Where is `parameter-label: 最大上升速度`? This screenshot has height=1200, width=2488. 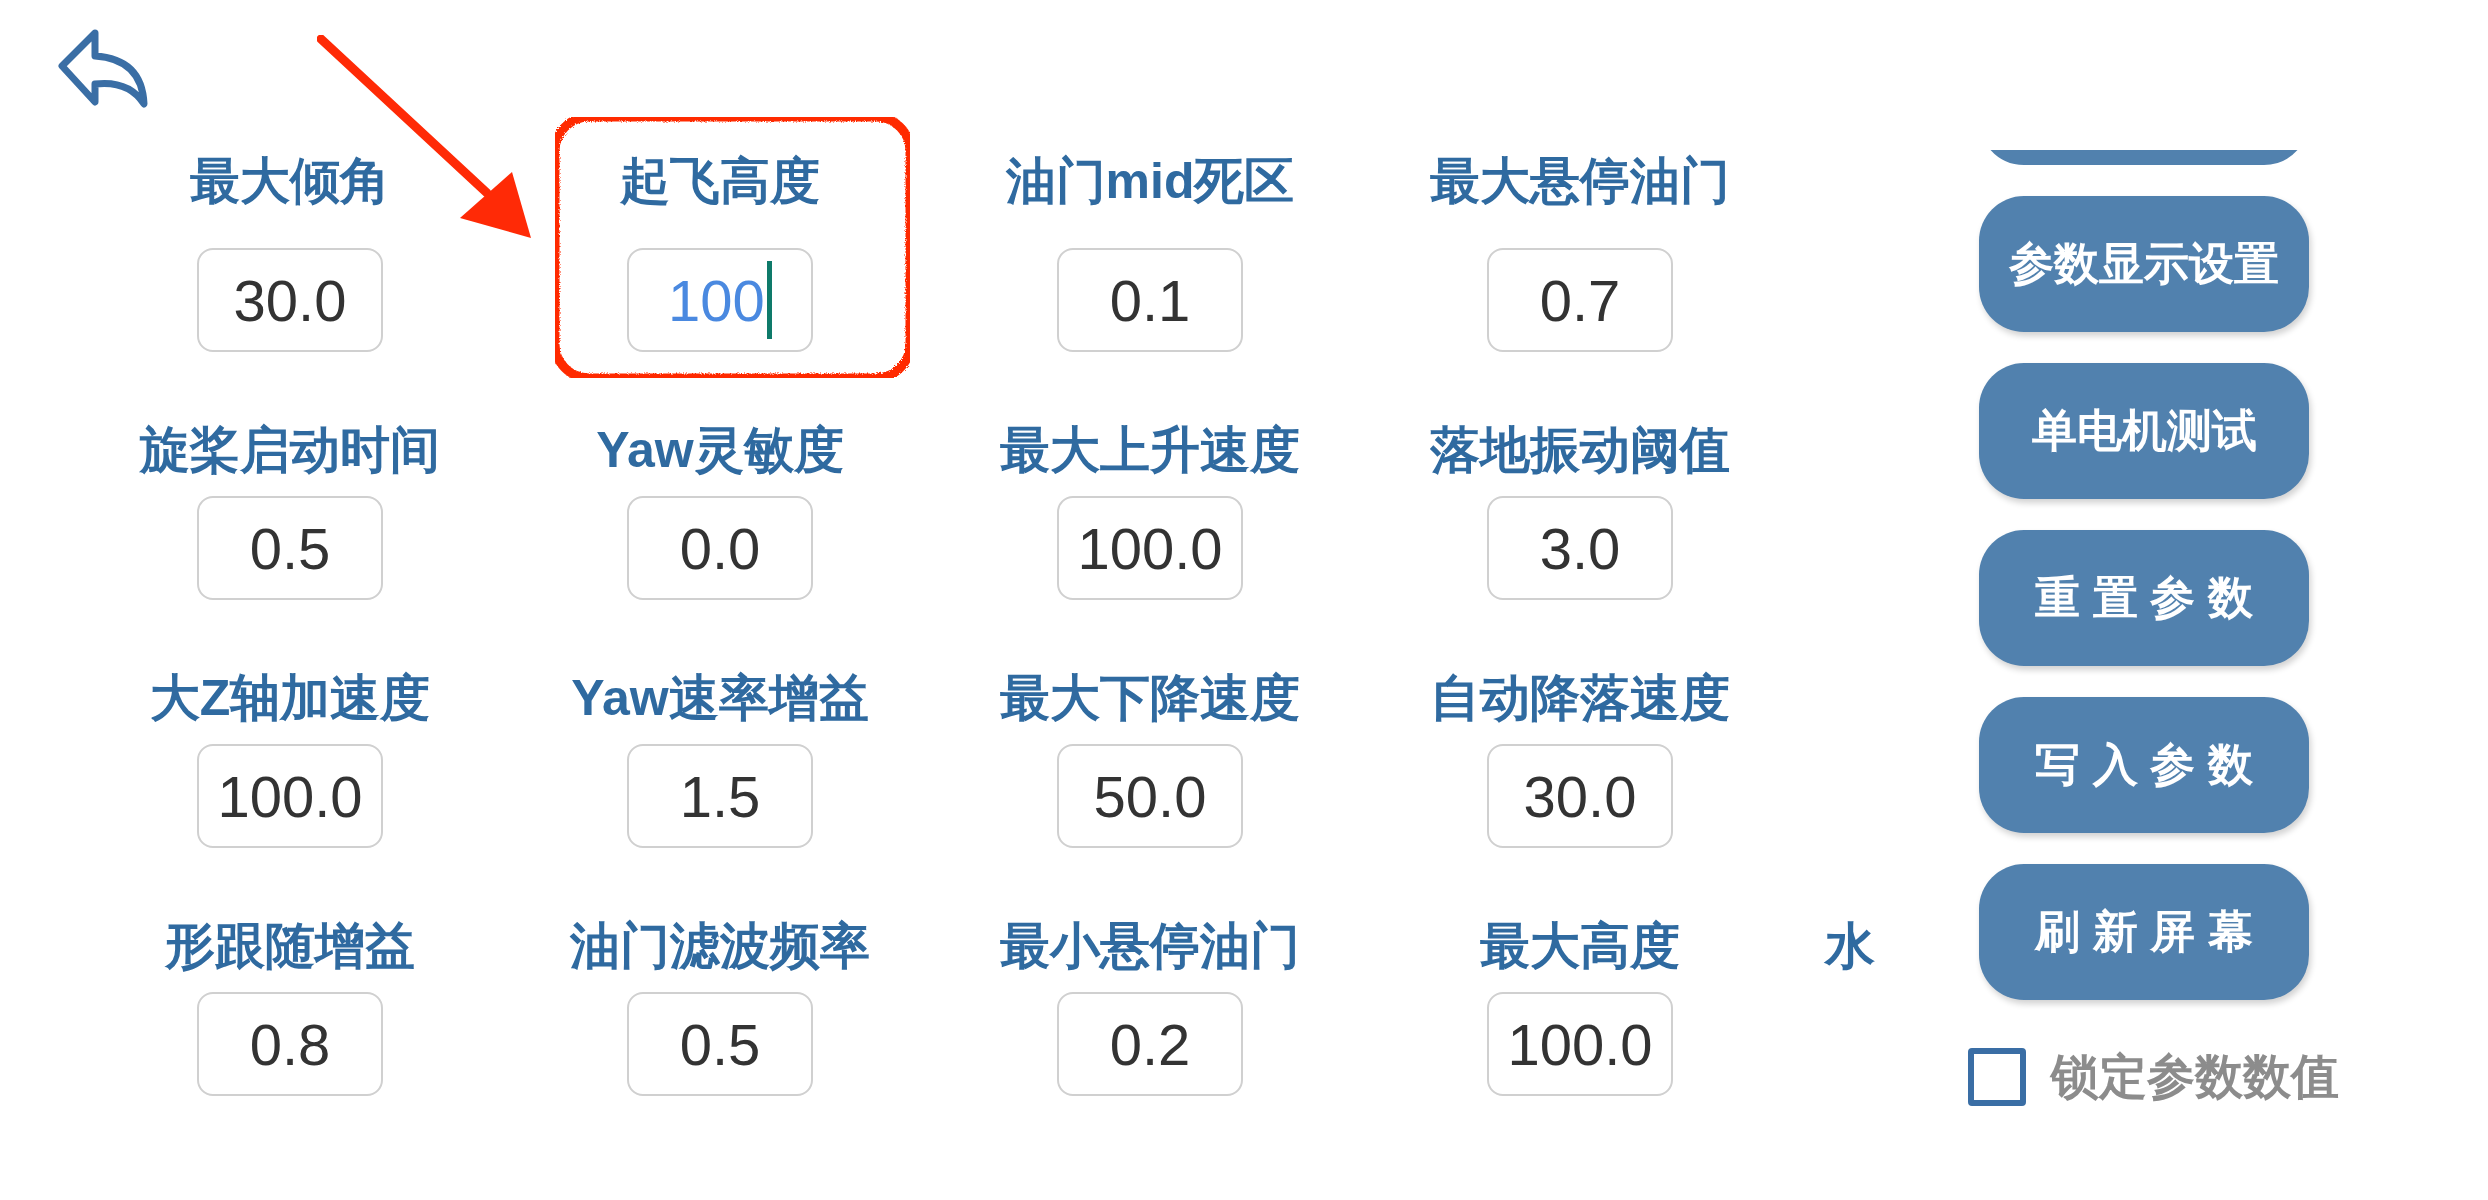
parameter-label: 最大上升速度 is located at coordinates (1150, 450).